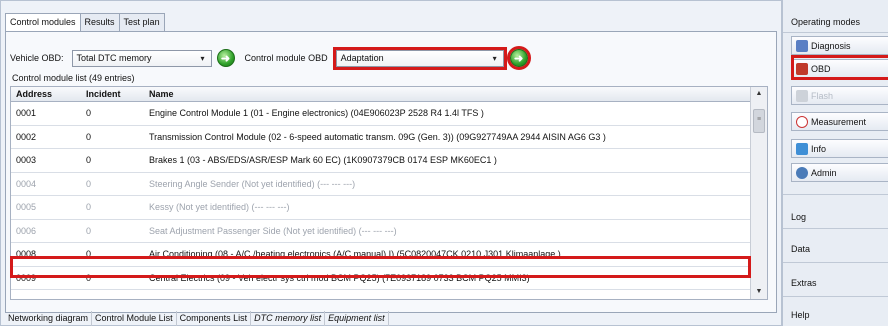 The height and width of the screenshot is (326, 888). I want to click on table-header: Address Incident Name, so click(389, 94).